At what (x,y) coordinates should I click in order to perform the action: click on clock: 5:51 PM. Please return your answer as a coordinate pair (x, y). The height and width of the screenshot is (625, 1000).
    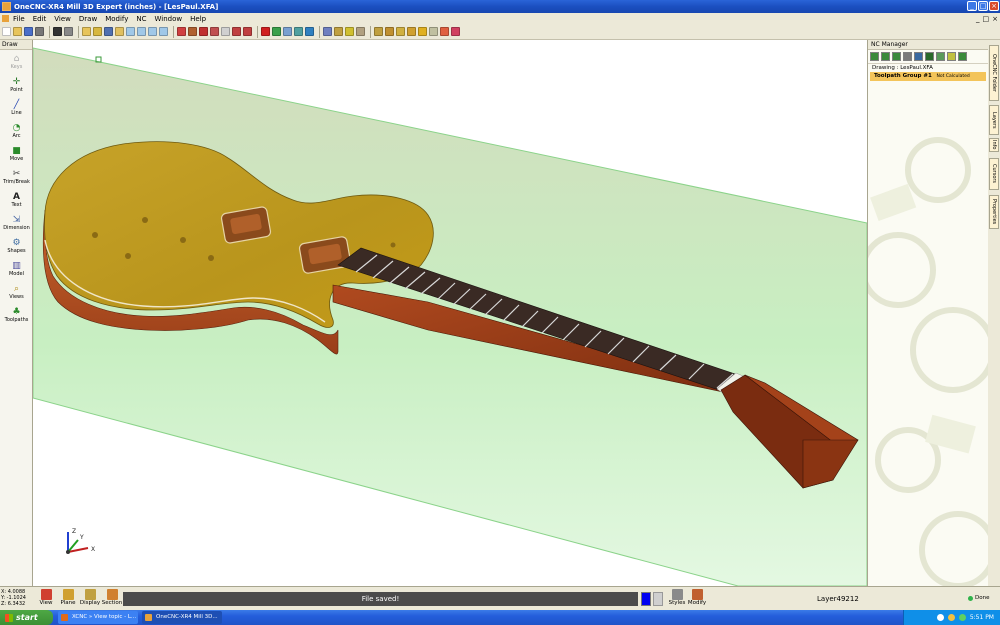
    Looking at the image, I should click on (982, 617).